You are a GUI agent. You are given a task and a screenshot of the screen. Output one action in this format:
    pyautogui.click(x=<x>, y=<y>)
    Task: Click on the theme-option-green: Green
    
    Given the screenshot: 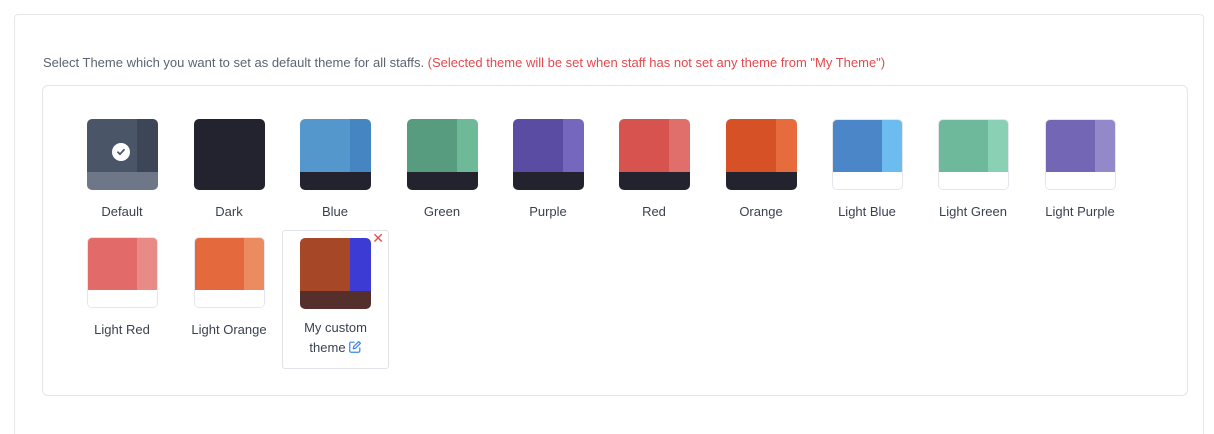 What is the action you would take?
    pyautogui.click(x=442, y=170)
    